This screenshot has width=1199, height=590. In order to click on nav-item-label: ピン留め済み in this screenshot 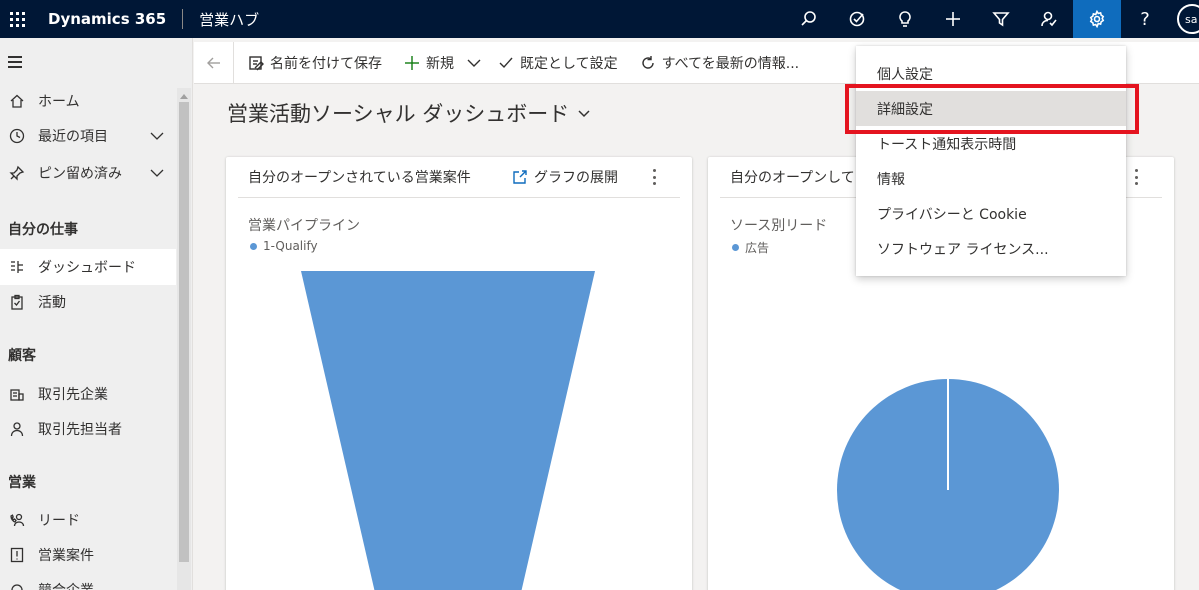, I will do `click(80, 174)`.